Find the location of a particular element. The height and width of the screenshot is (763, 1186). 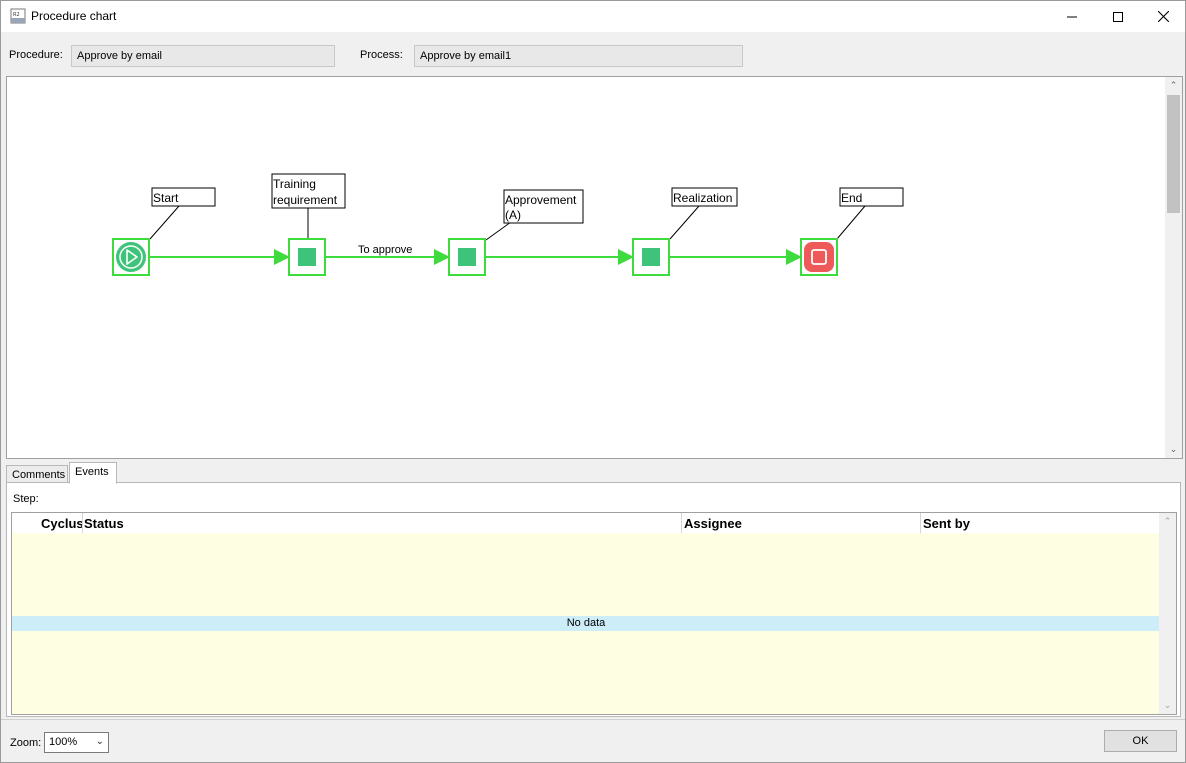

node-label-approvement-line2: (A) is located at coordinates (513, 215).